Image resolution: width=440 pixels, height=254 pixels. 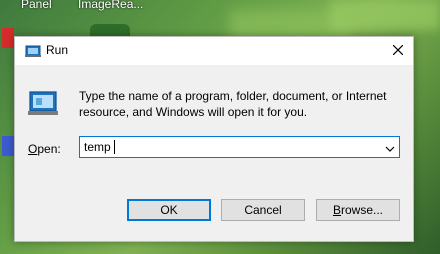 What do you see at coordinates (97, 147) in the screenshot?
I see `open-input: temp` at bounding box center [97, 147].